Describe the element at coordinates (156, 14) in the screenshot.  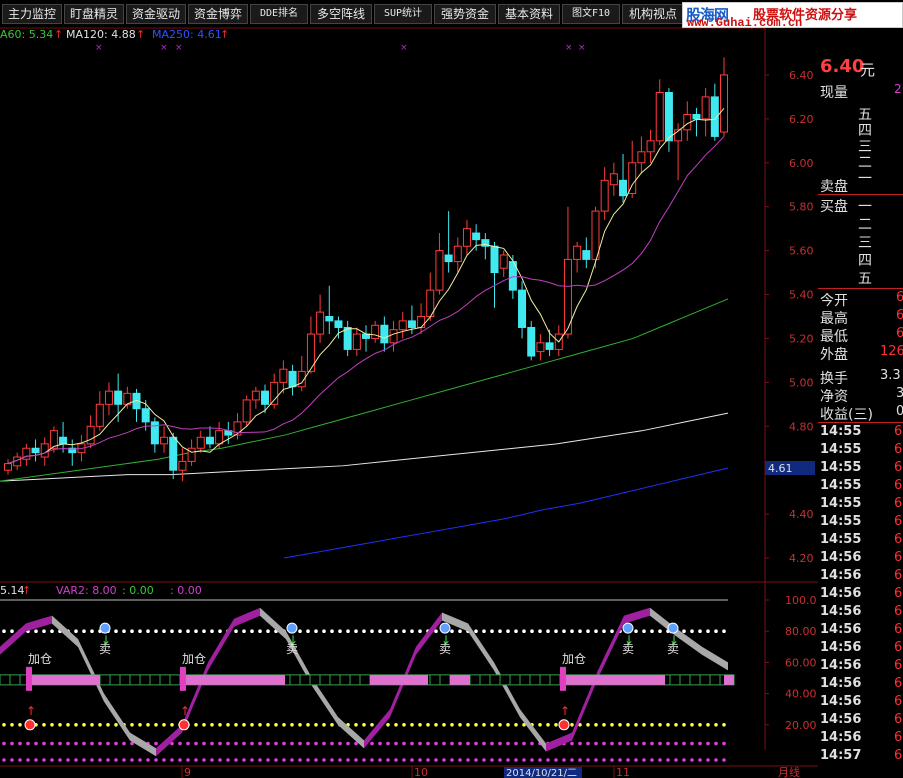
I see `tab-2: 资金驱动` at that location.